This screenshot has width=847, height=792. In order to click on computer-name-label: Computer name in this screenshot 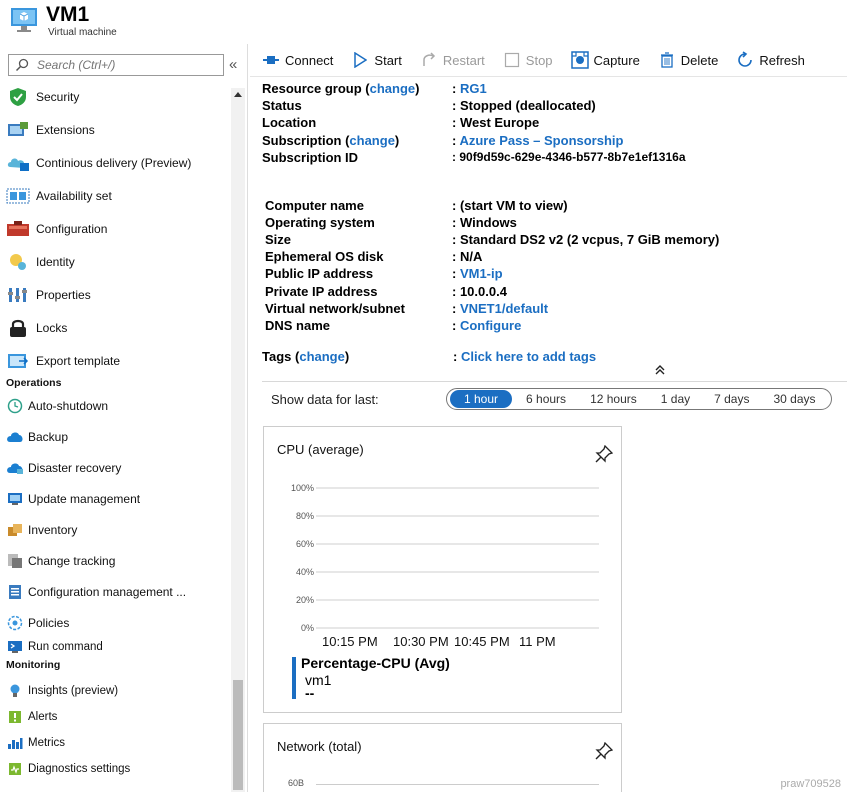, I will do `click(314, 205)`.